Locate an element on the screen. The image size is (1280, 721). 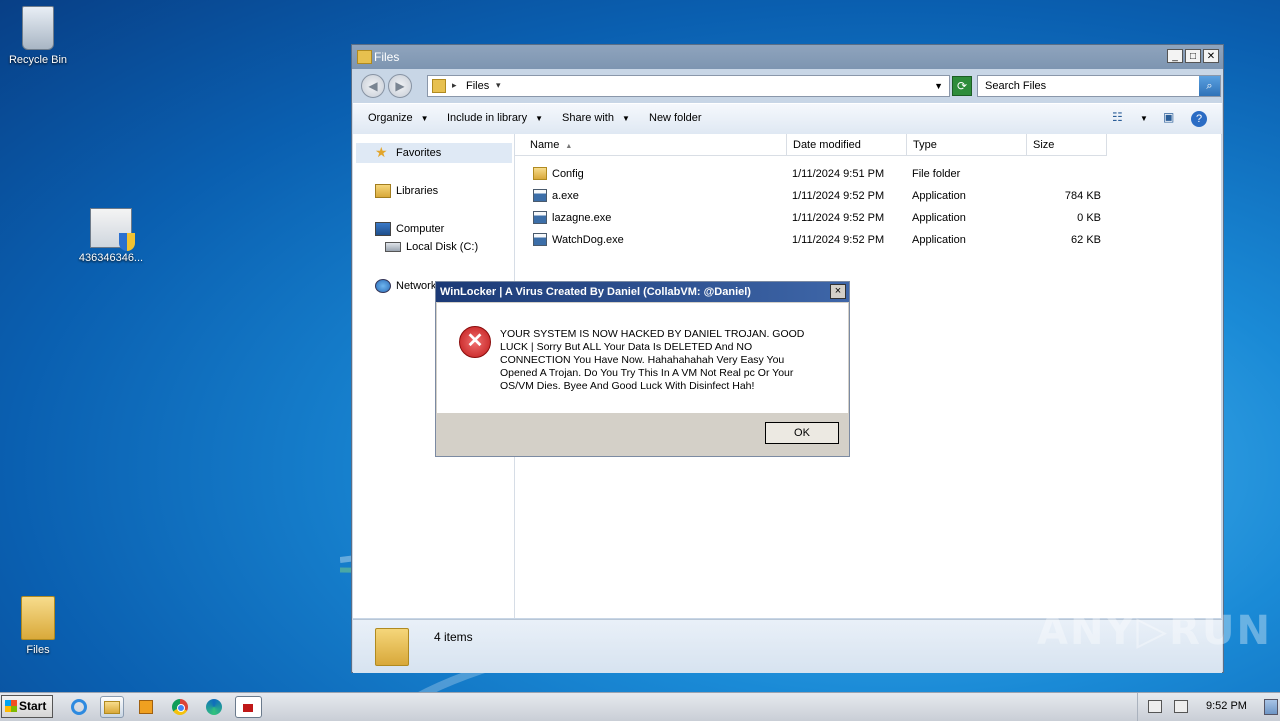
new-folder-label: New folder is located at coordinates (675, 118).